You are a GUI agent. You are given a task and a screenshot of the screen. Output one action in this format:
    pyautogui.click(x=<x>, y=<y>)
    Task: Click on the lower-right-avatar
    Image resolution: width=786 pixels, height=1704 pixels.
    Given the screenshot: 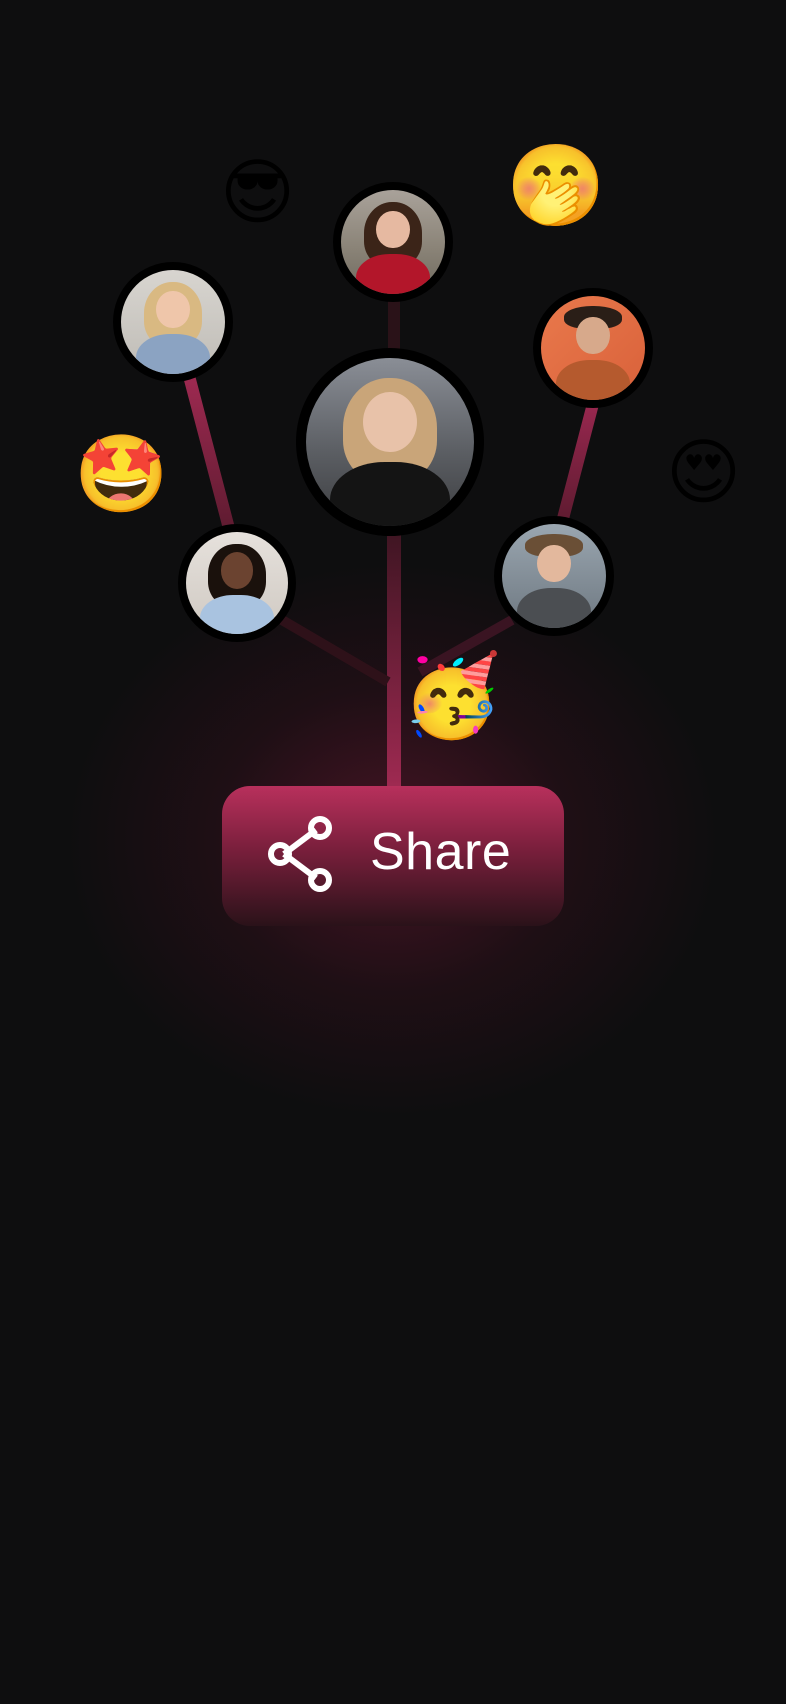 What is the action you would take?
    pyautogui.click(x=554, y=576)
    